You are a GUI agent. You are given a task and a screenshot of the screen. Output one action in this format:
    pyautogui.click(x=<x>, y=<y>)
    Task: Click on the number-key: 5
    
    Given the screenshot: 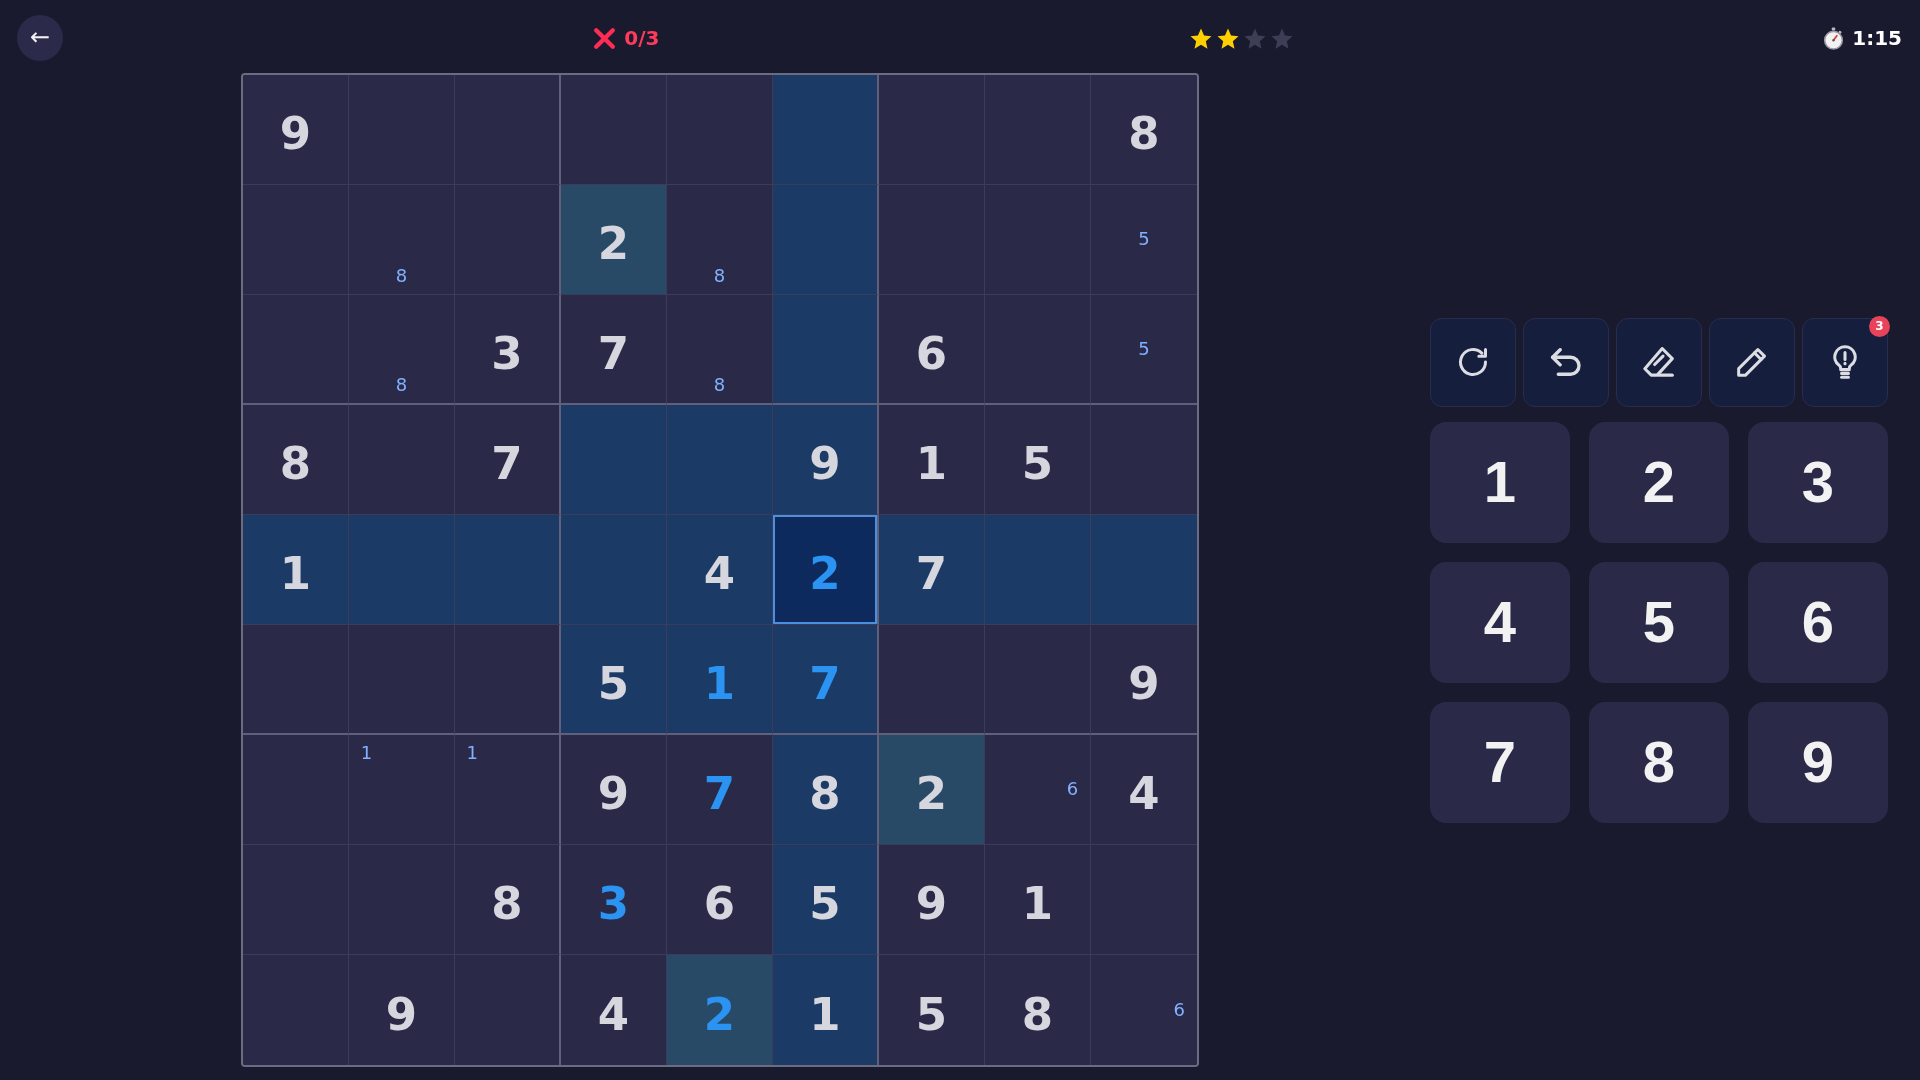 What is the action you would take?
    pyautogui.click(x=1659, y=622)
    